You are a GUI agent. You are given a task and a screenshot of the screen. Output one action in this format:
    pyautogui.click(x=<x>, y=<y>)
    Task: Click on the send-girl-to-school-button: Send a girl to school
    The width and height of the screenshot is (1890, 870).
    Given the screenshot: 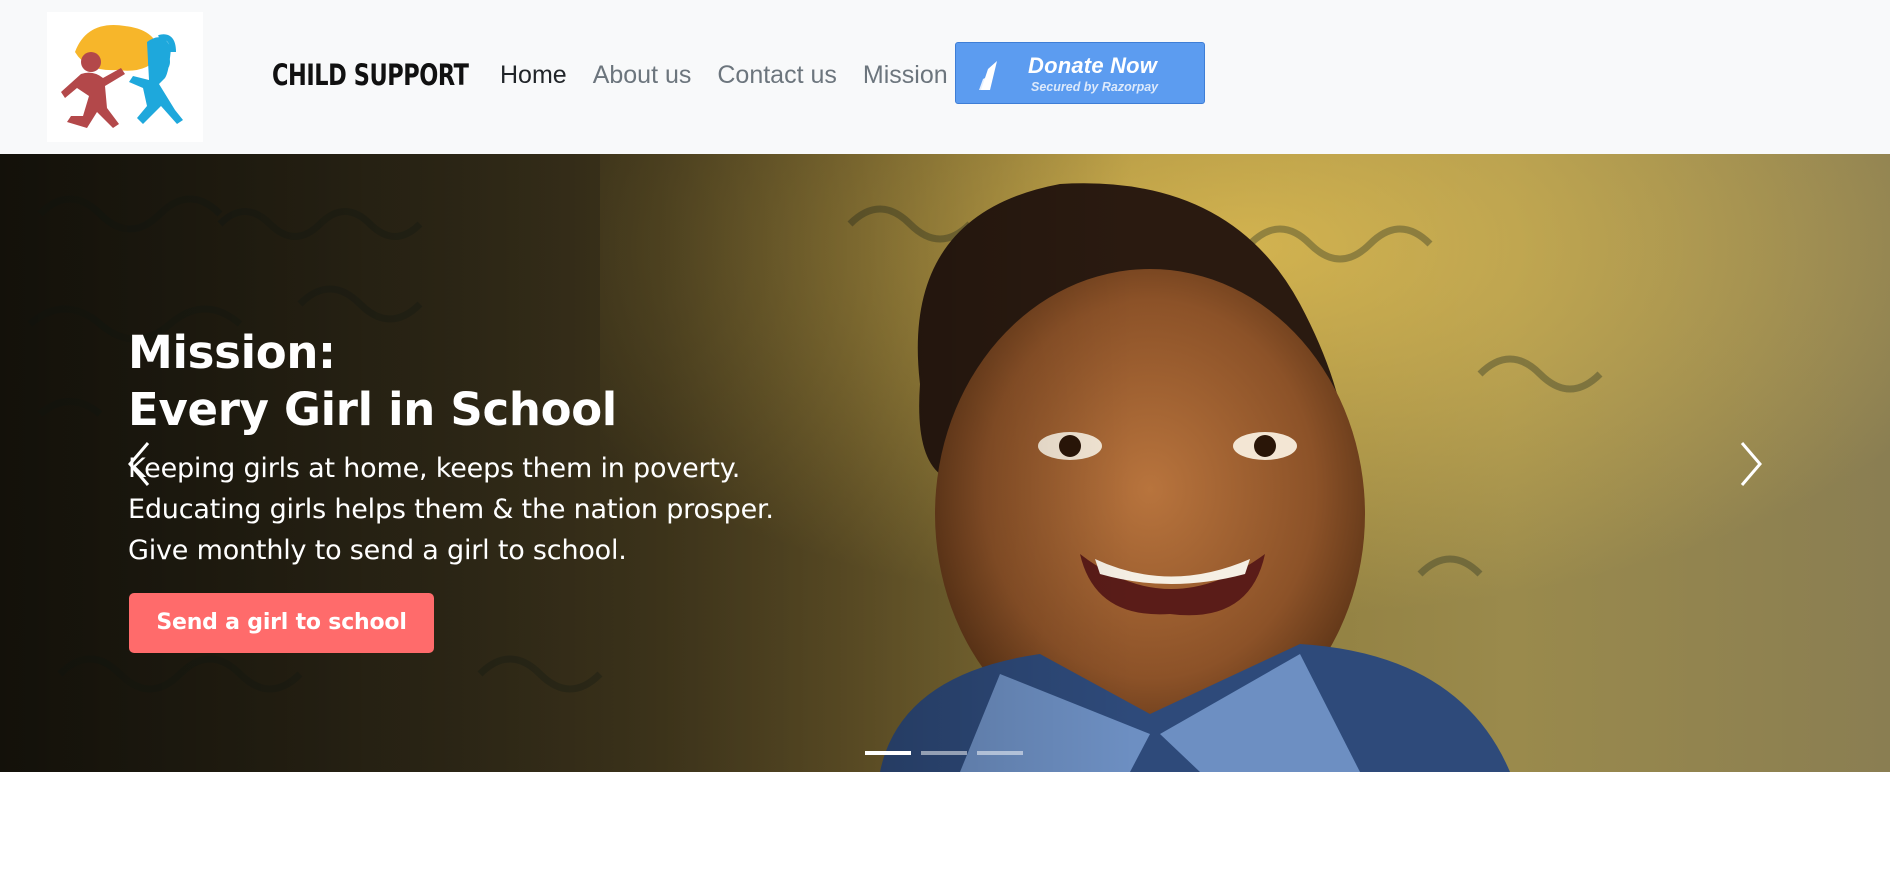 What is the action you would take?
    pyautogui.click(x=281, y=623)
    